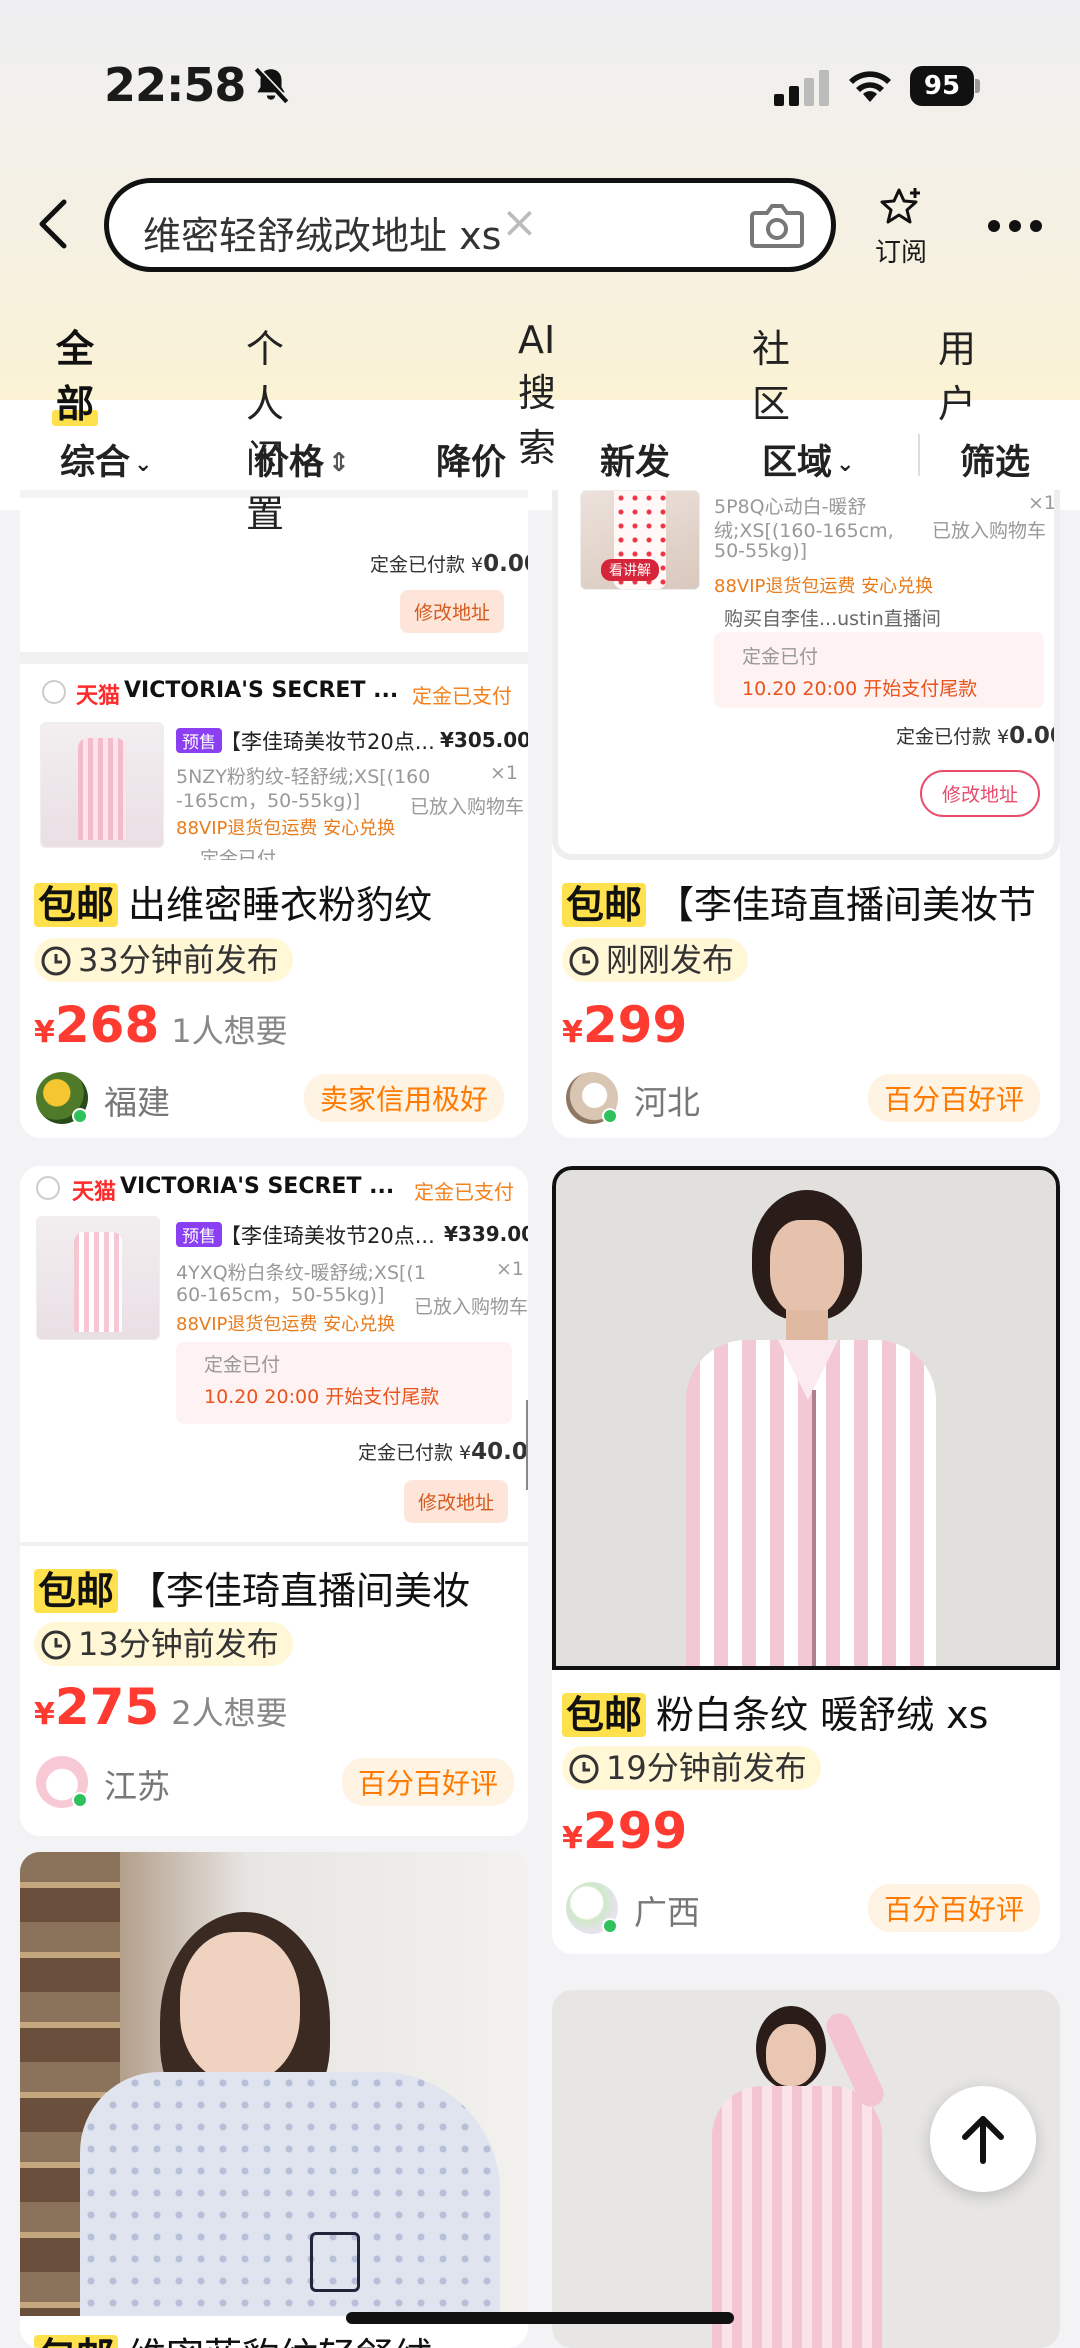 This screenshot has width=1080, height=2348. What do you see at coordinates (777, 226) in the screenshot?
I see `camera-icon` at bounding box center [777, 226].